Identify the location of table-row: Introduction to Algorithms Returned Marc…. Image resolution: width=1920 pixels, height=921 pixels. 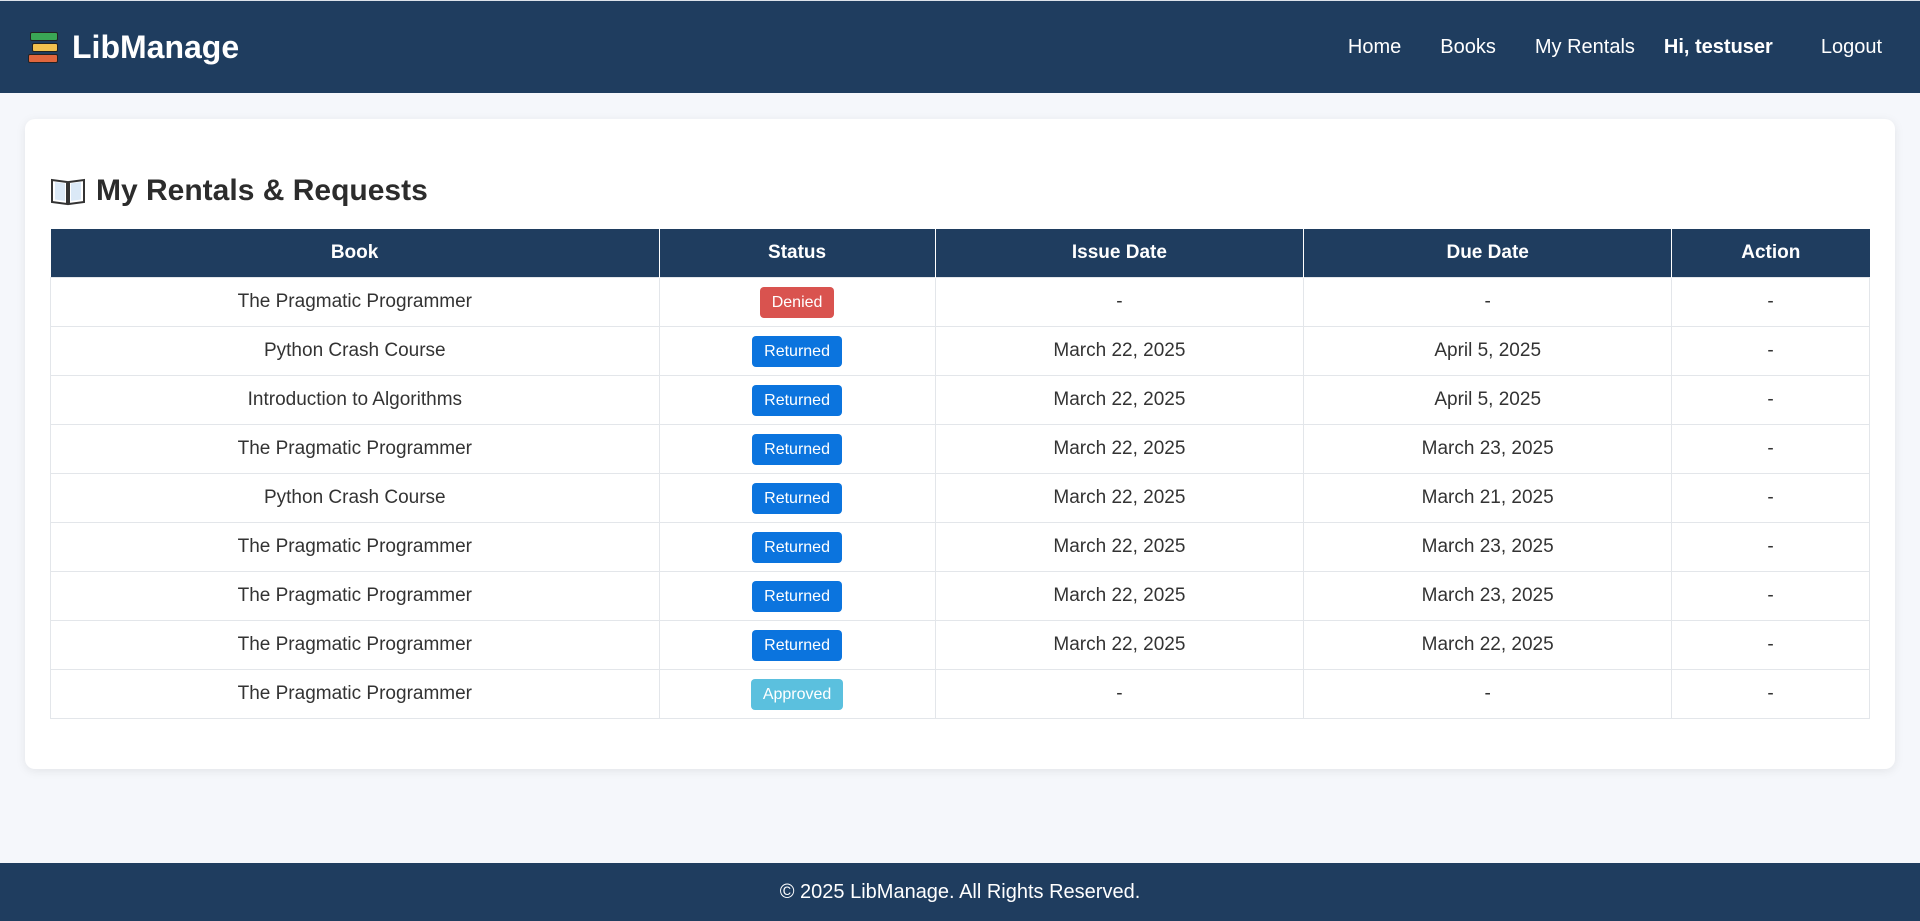
(960, 400).